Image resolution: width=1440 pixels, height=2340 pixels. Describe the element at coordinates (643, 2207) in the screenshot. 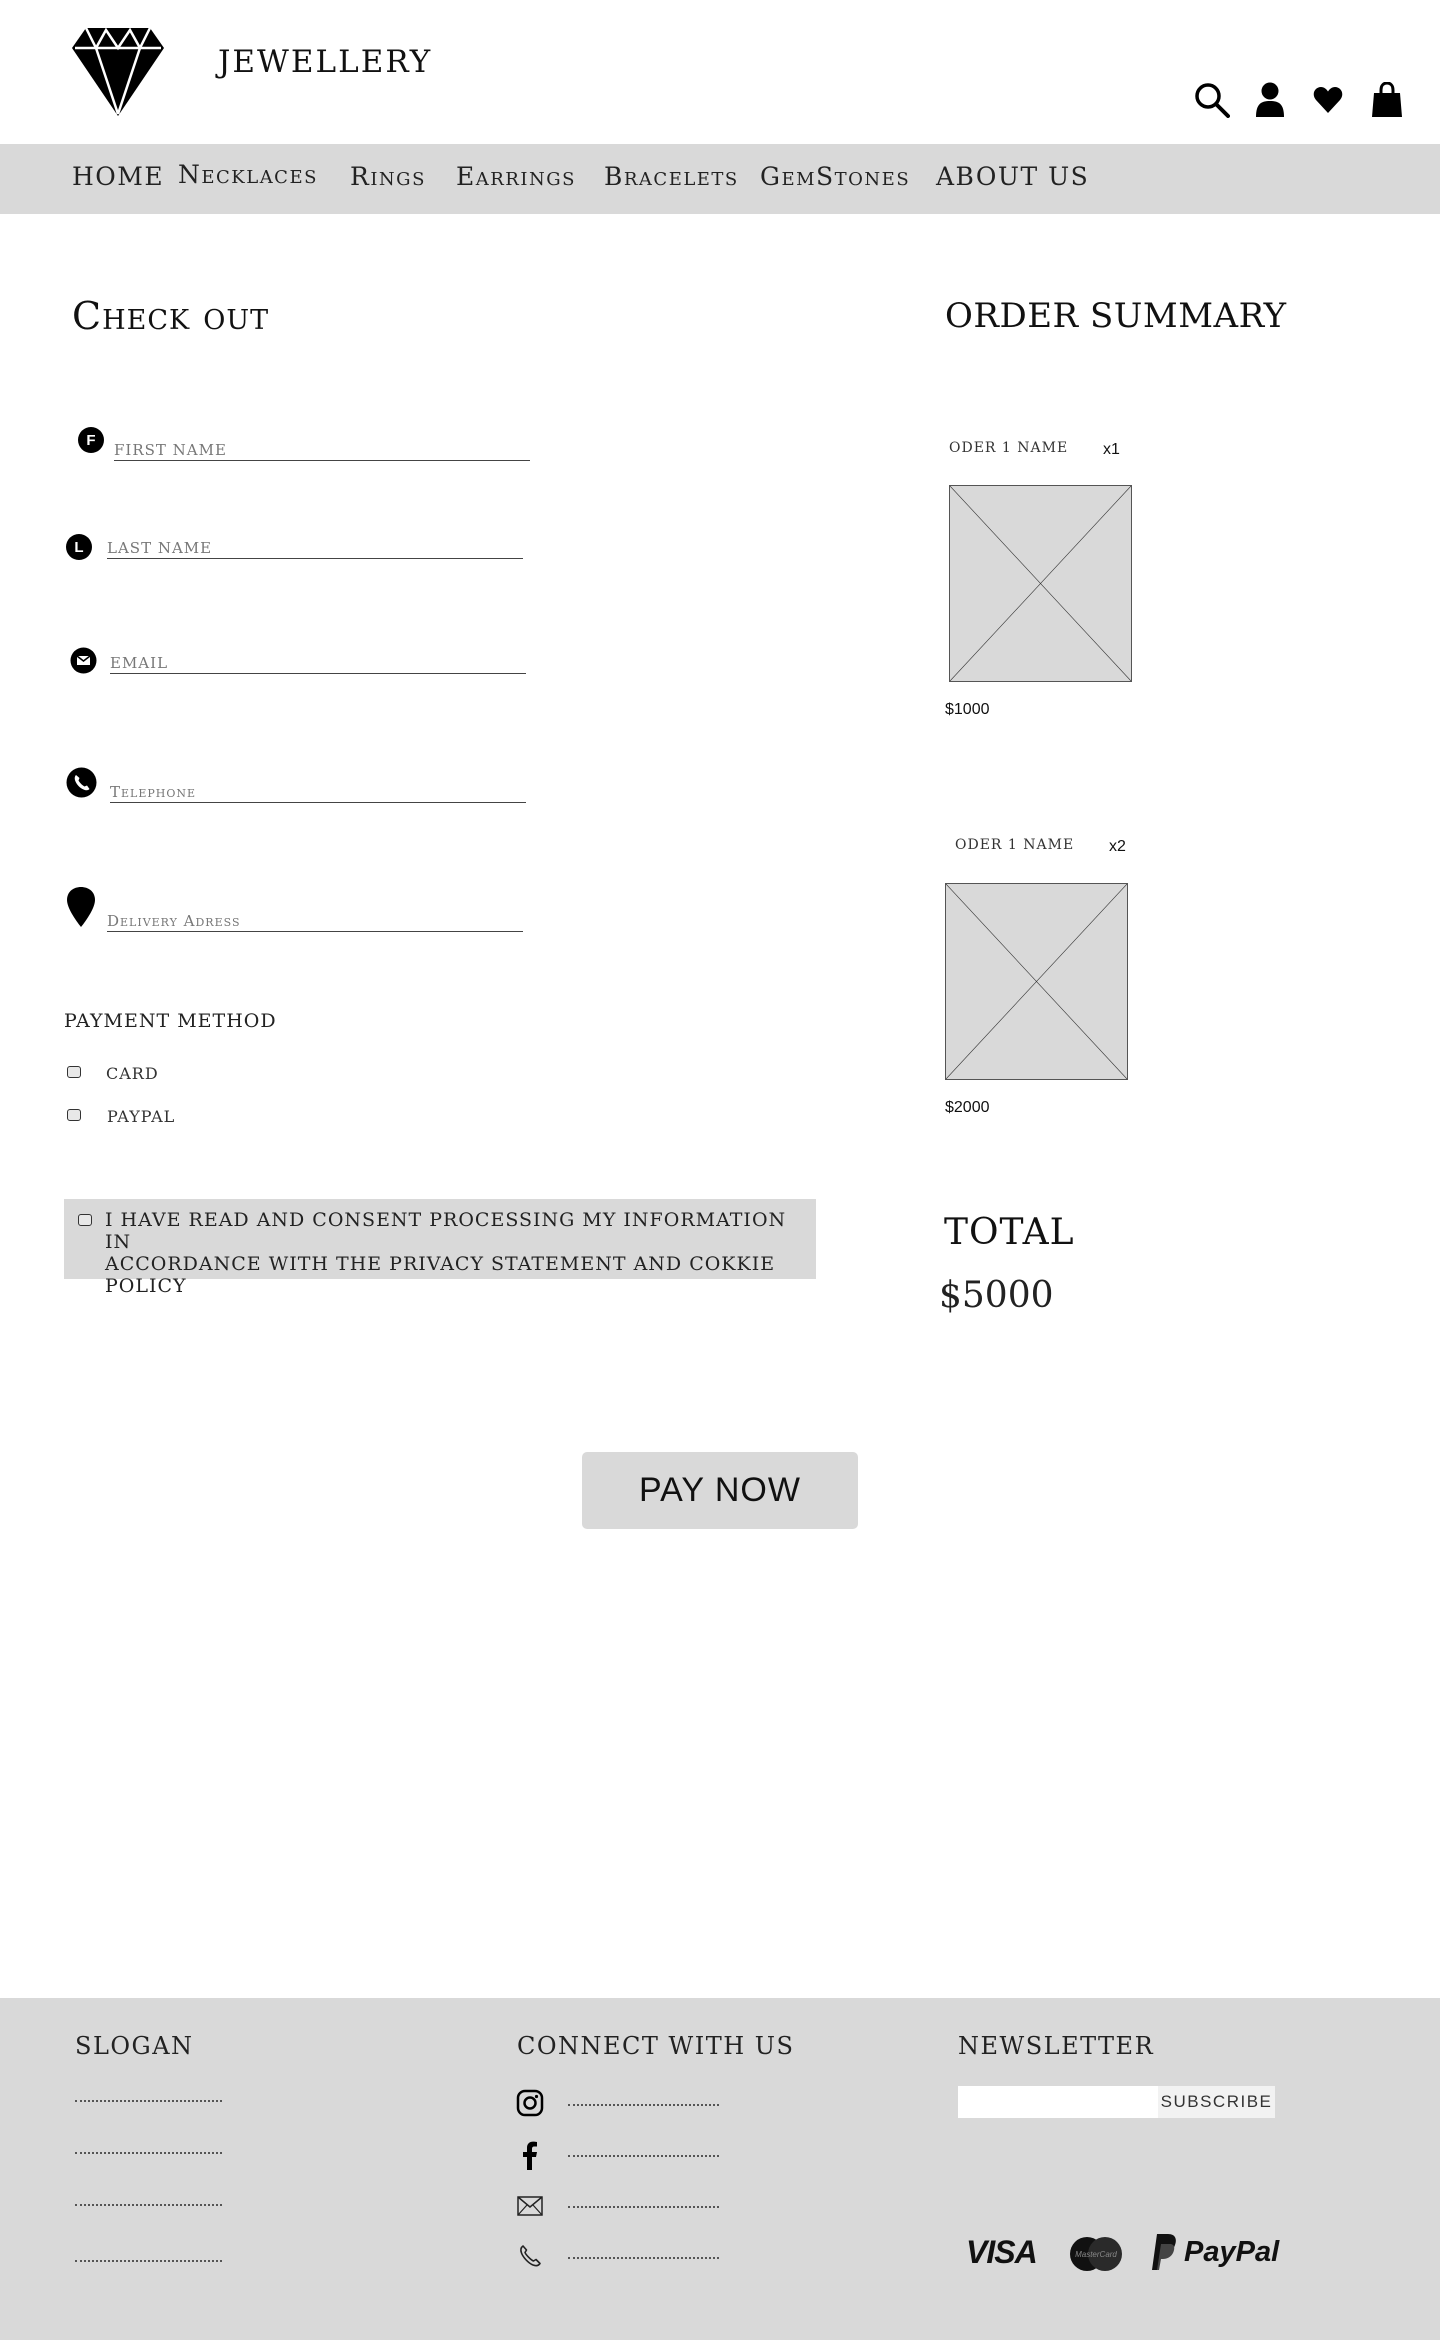

I see `mail-link-line` at that location.